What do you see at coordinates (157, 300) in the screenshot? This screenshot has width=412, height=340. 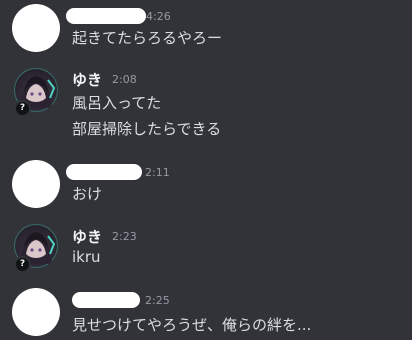 I see `message-timestamp: 2:25` at bounding box center [157, 300].